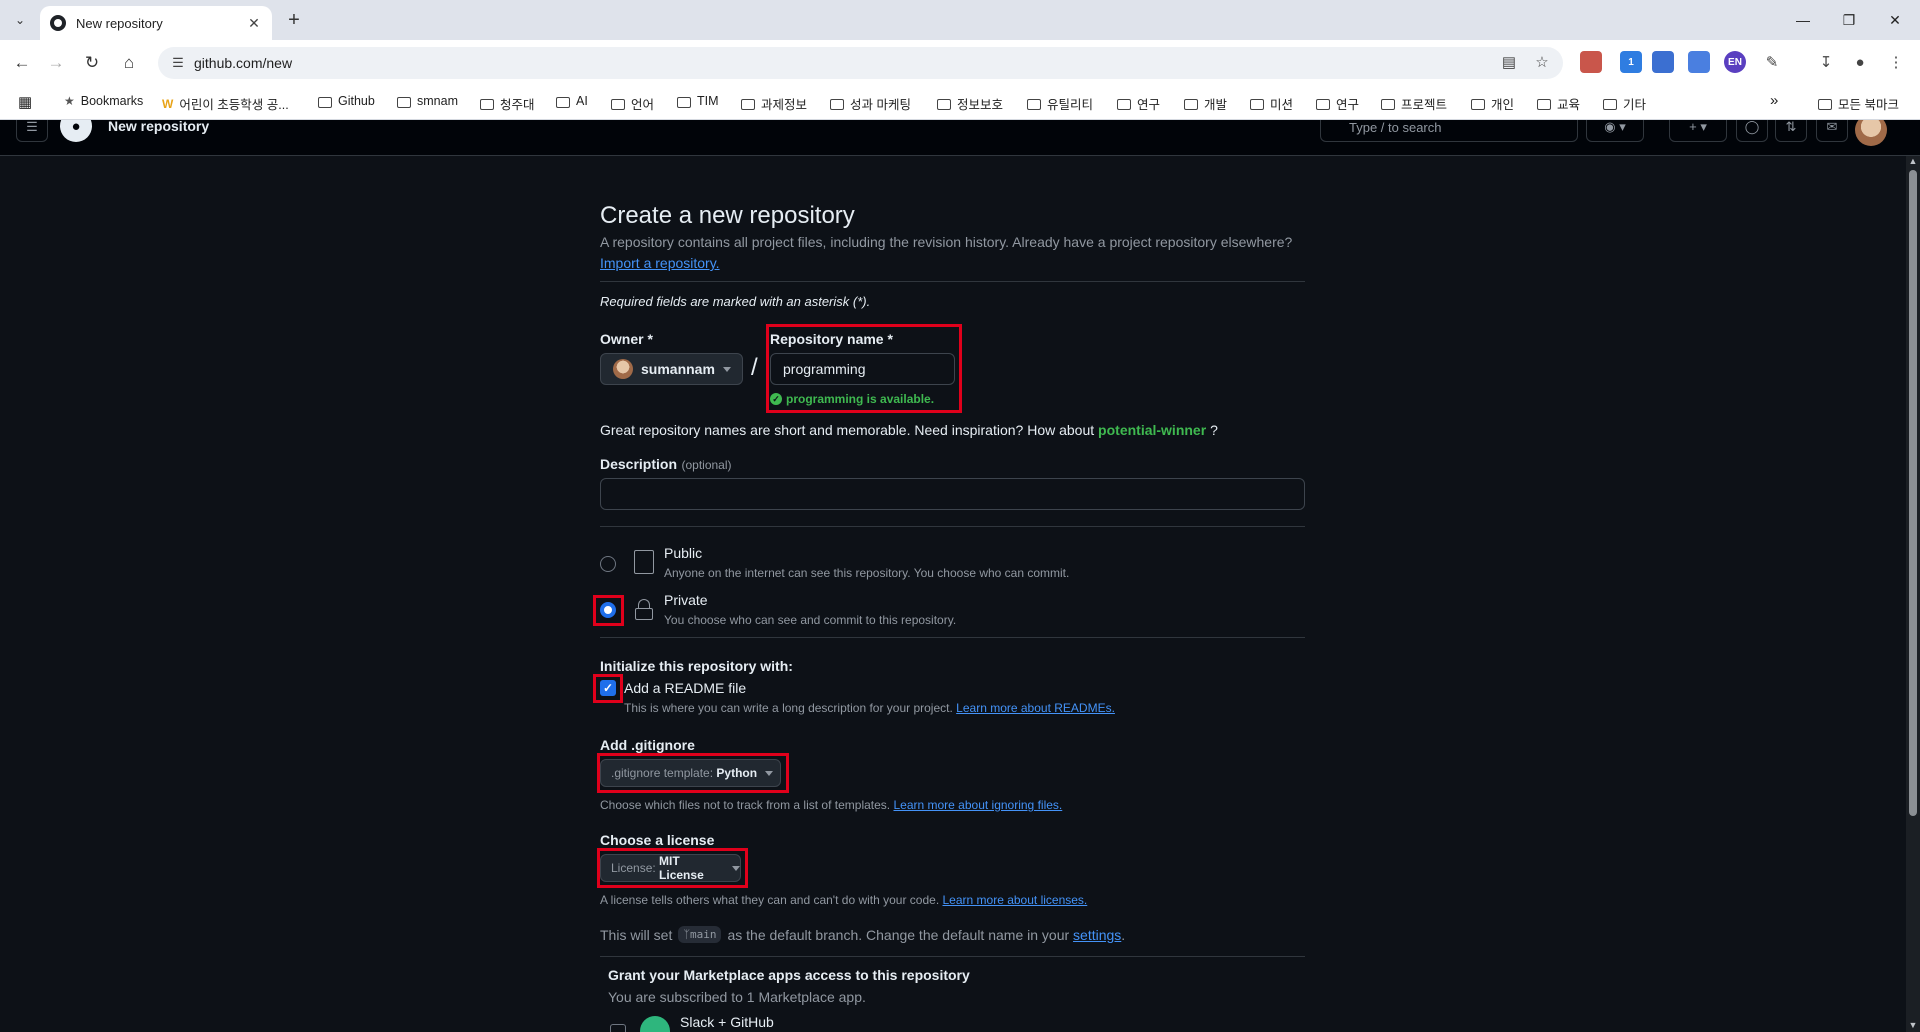 This screenshot has width=1920, height=1032. What do you see at coordinates (1503, 105) in the screenshot?
I see `bookmark-label: 개인` at bounding box center [1503, 105].